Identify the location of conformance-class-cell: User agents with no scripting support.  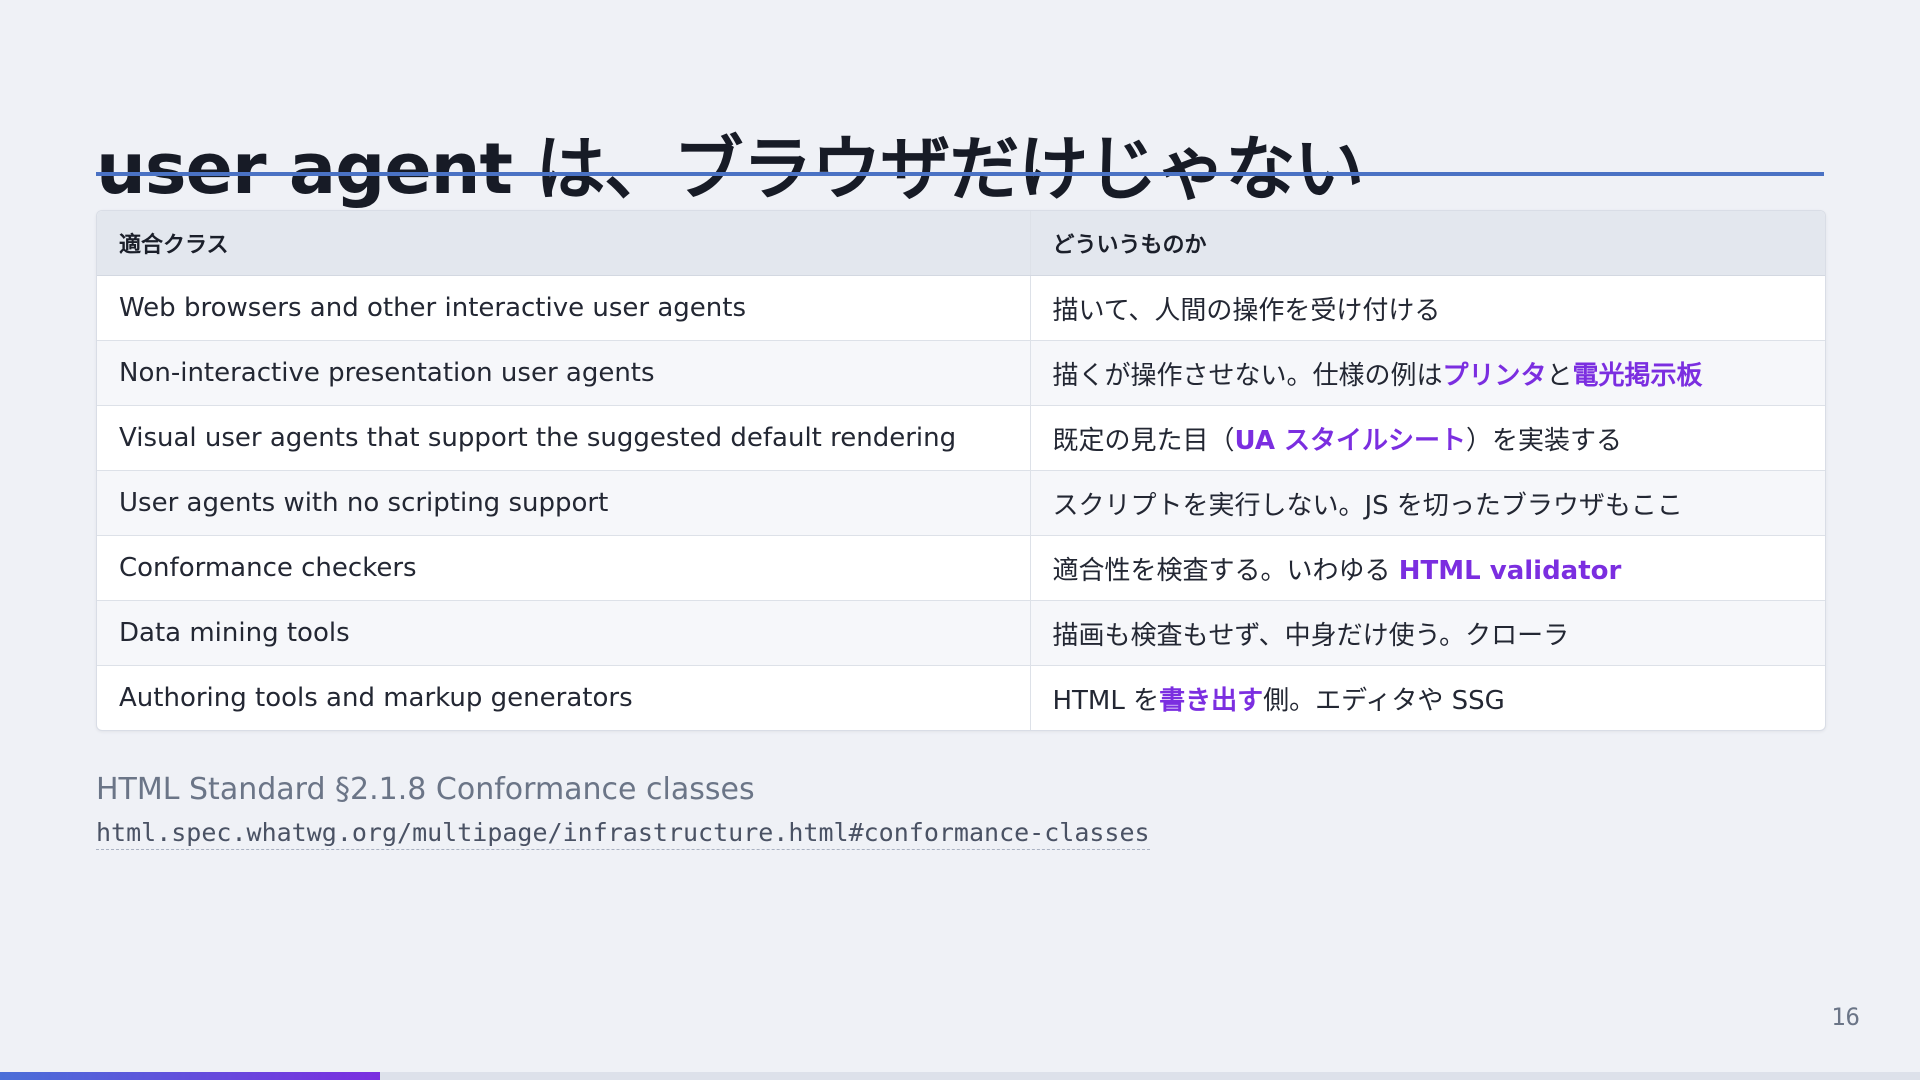
(563, 503).